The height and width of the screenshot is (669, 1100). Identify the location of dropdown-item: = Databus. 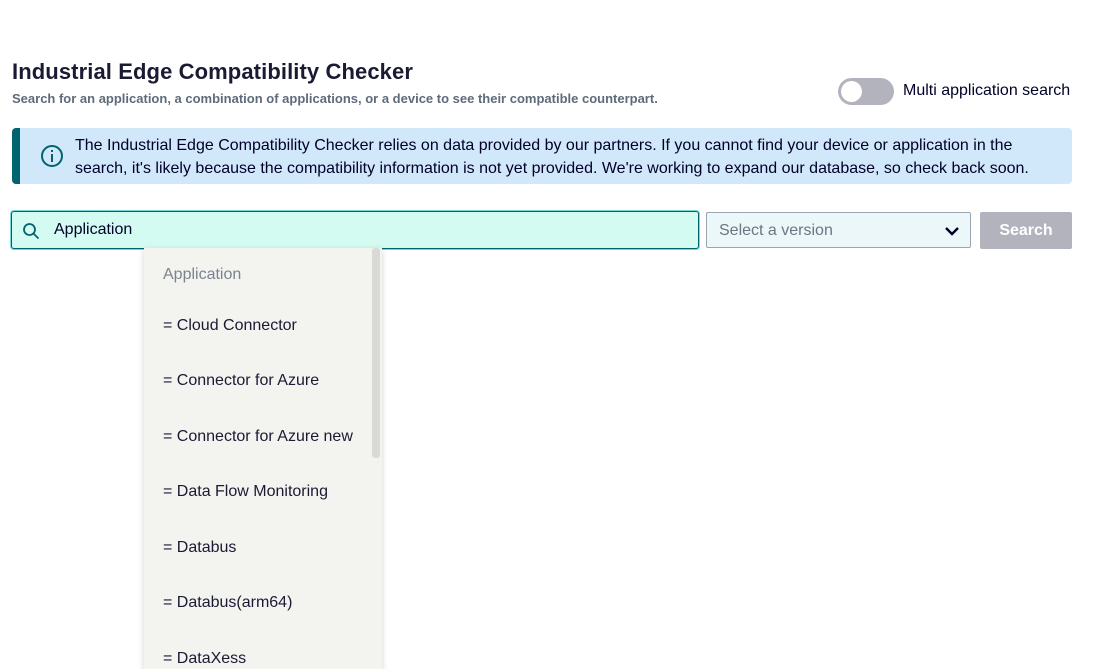
(199, 548).